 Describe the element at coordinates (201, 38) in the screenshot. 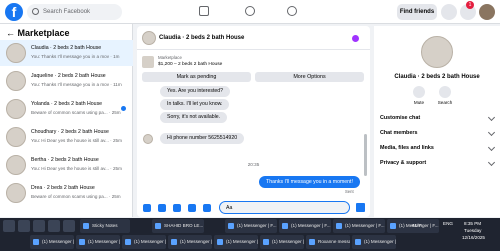

I see `chat-title: Claudia · 2 beds 2 bath House` at that location.